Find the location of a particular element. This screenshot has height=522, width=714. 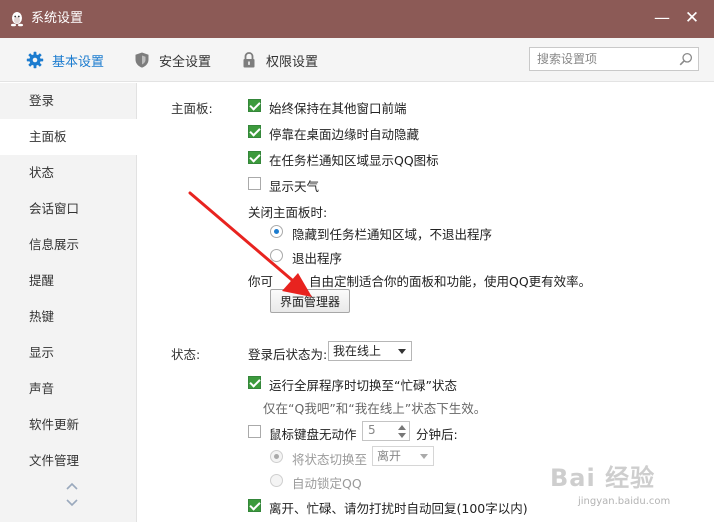

idle-switch-status-value: 离开 is located at coordinates (389, 456).